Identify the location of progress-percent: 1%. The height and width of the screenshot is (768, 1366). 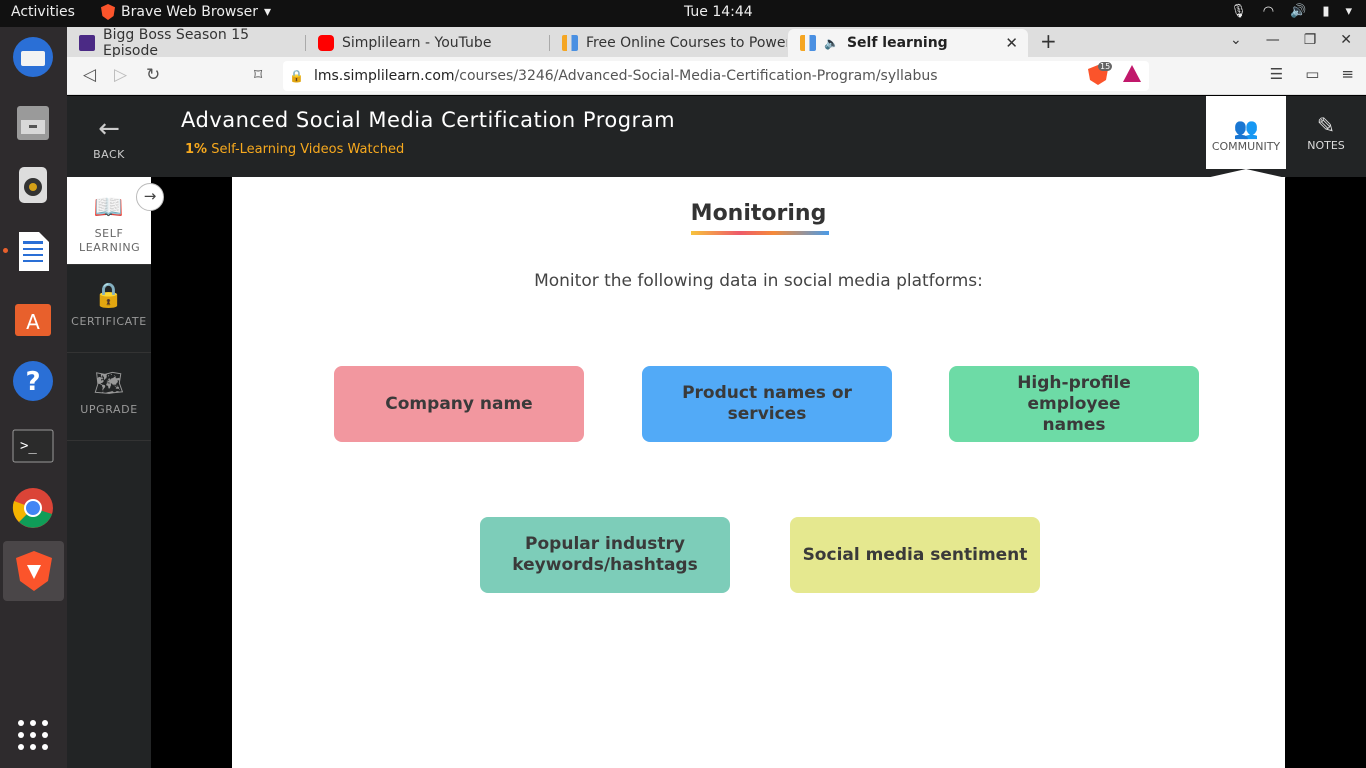
(196, 149).